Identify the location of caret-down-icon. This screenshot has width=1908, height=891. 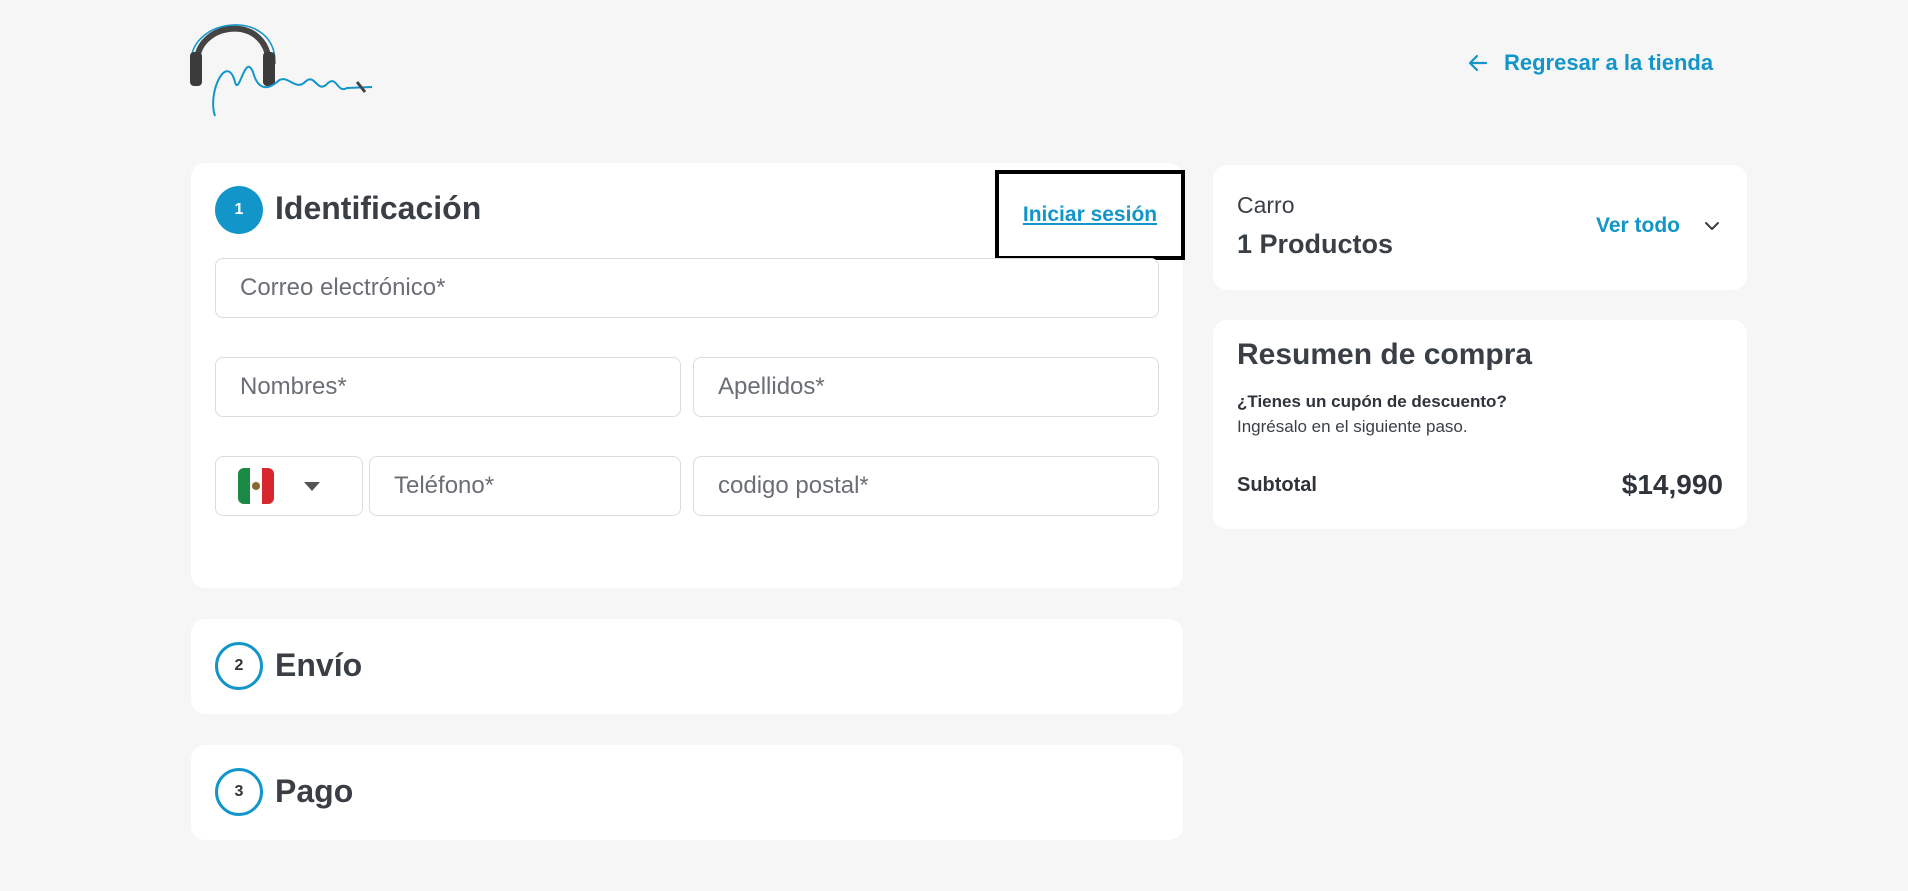
(312, 486).